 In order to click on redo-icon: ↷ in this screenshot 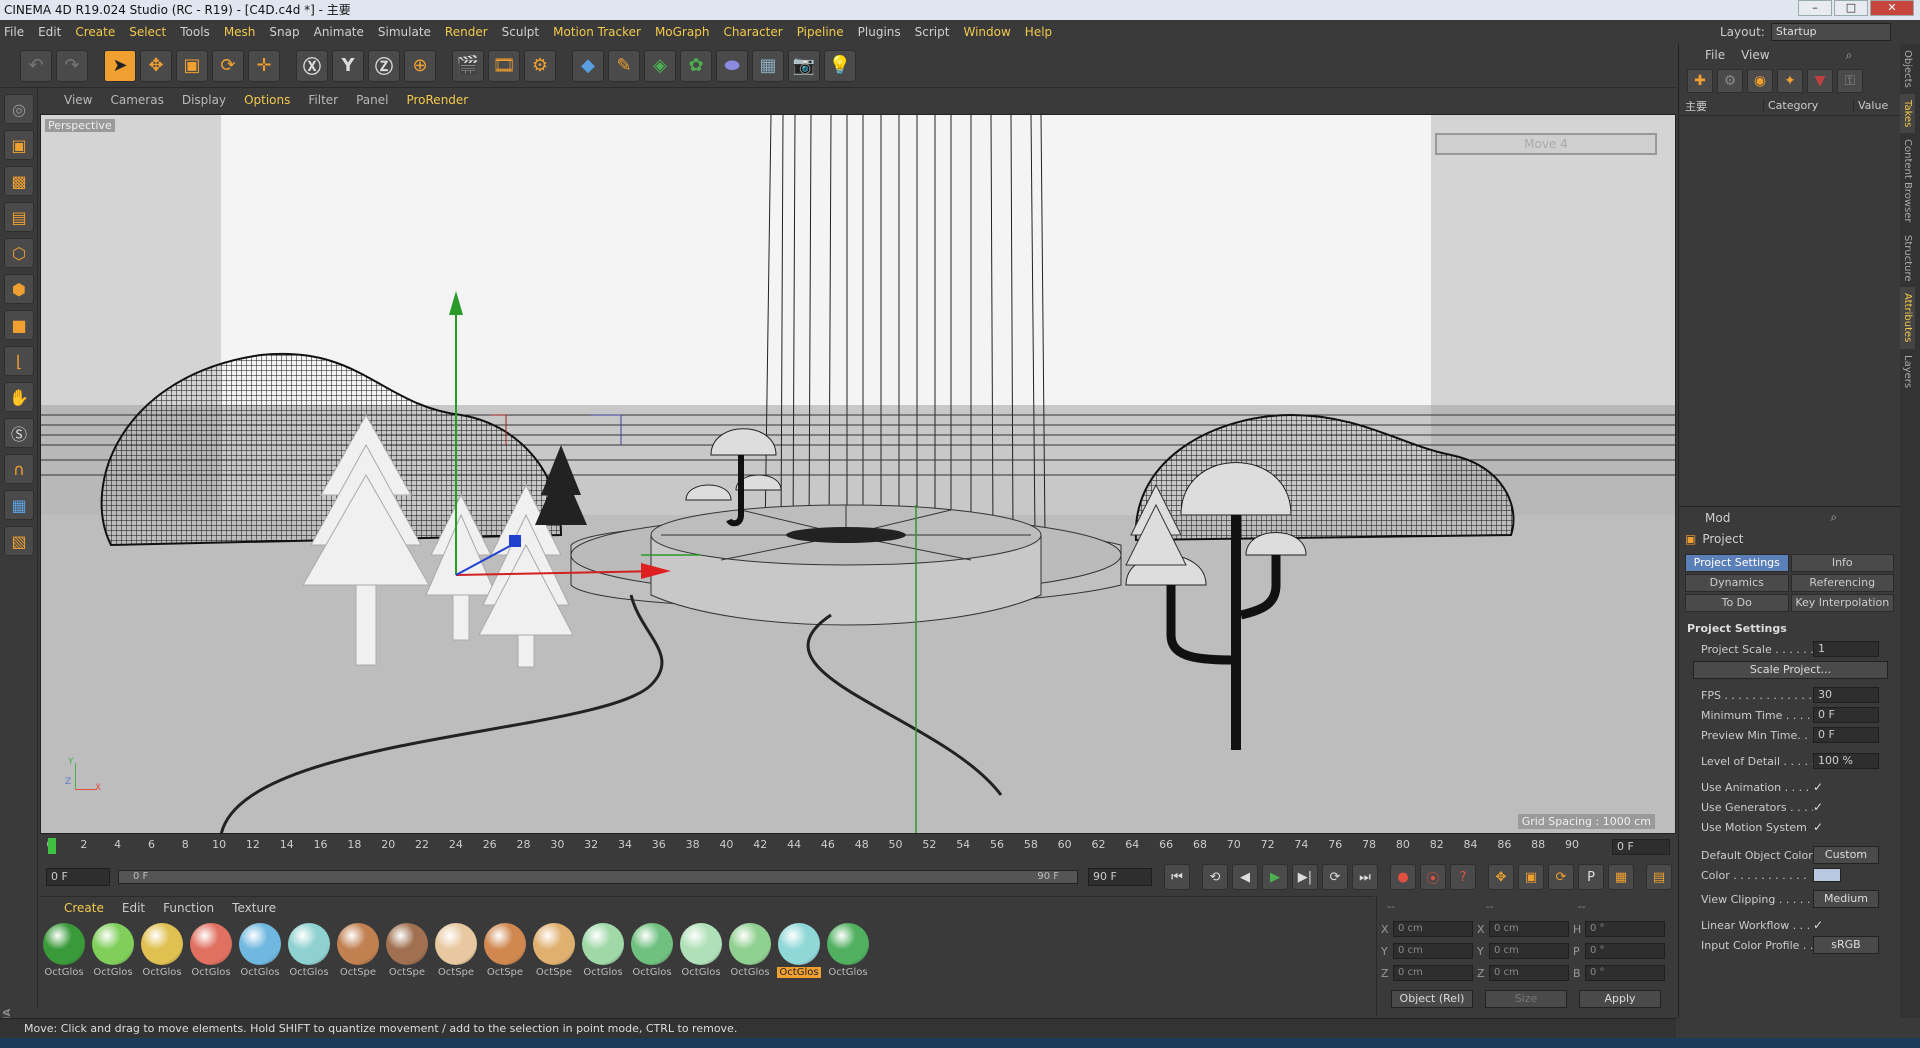, I will do `click(72, 65)`.